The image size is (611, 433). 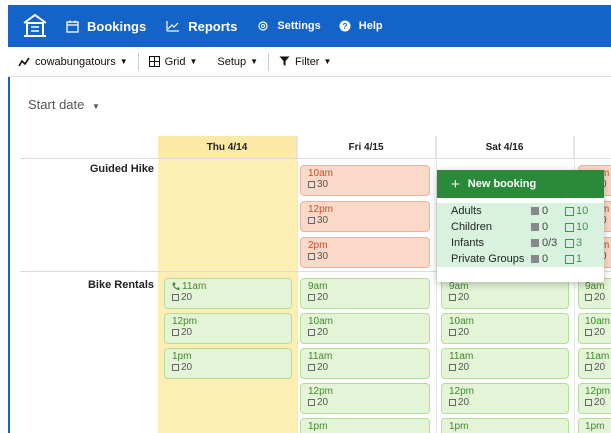 I want to click on slot-bike-fri-4: 1pm, so click(x=365, y=425).